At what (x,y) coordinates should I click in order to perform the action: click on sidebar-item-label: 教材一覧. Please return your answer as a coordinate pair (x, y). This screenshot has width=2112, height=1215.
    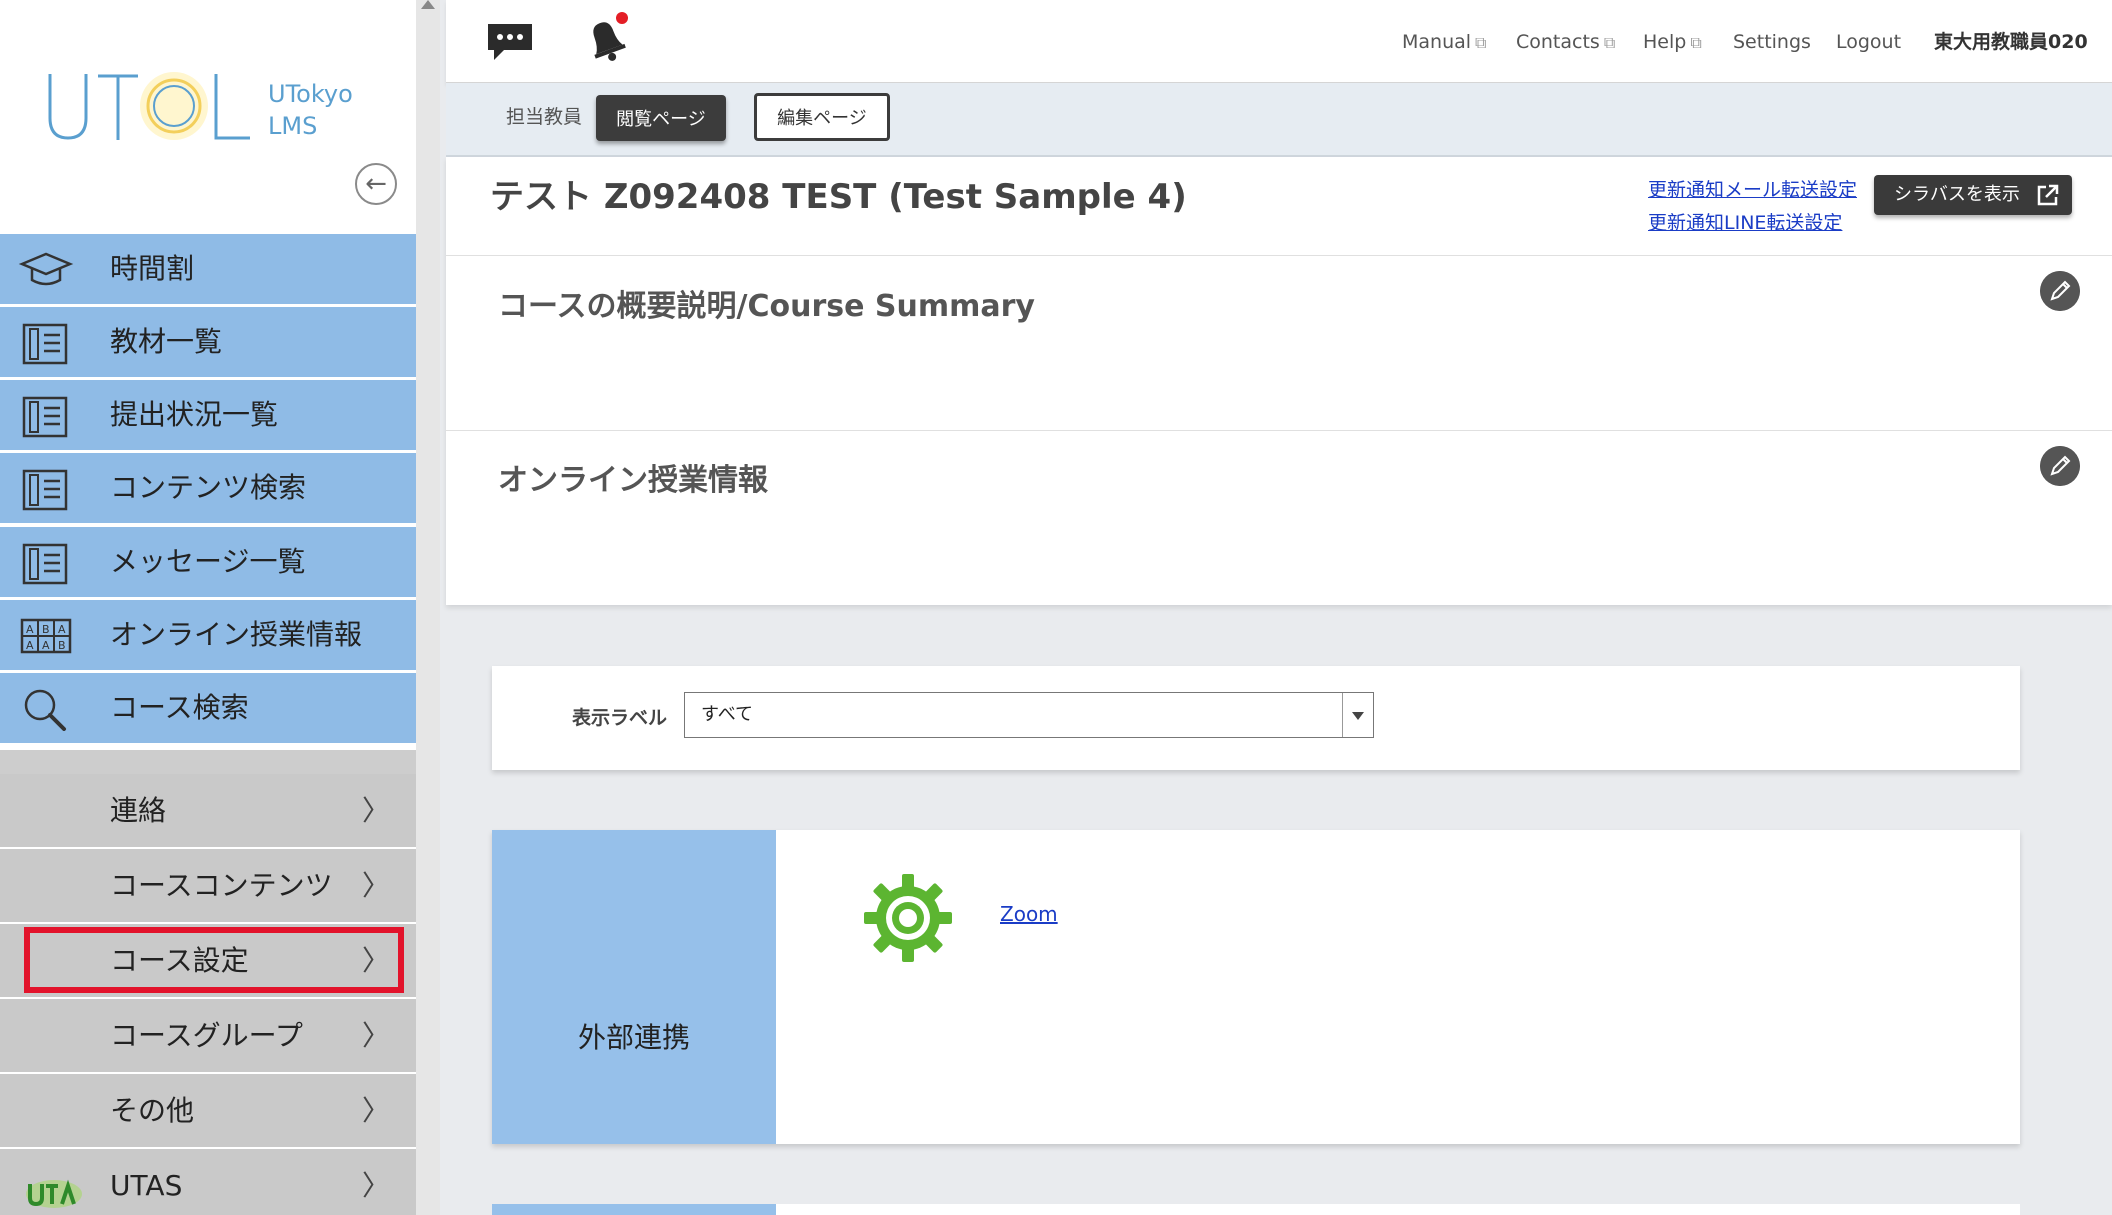
    Looking at the image, I should click on (166, 341).